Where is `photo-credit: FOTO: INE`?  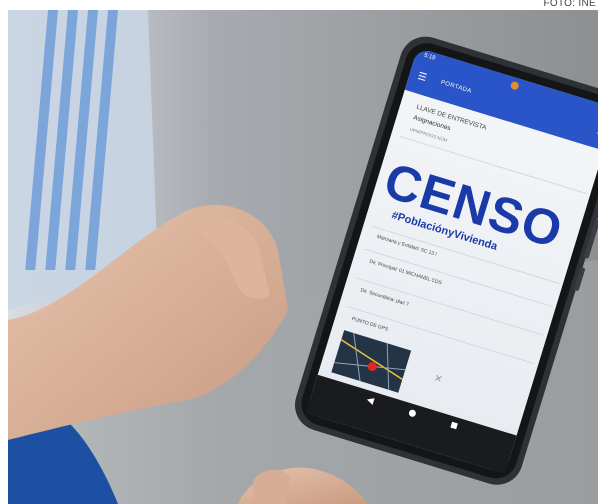
photo-credit: FOTO: INE is located at coordinates (569, 4).